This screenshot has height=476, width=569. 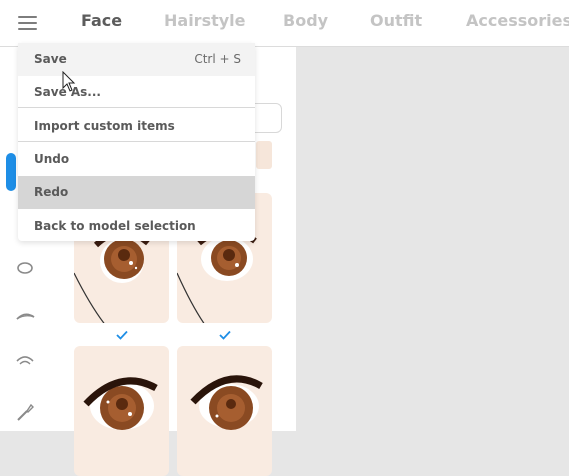 I want to click on eyebrow-icon, so click(x=25, y=316).